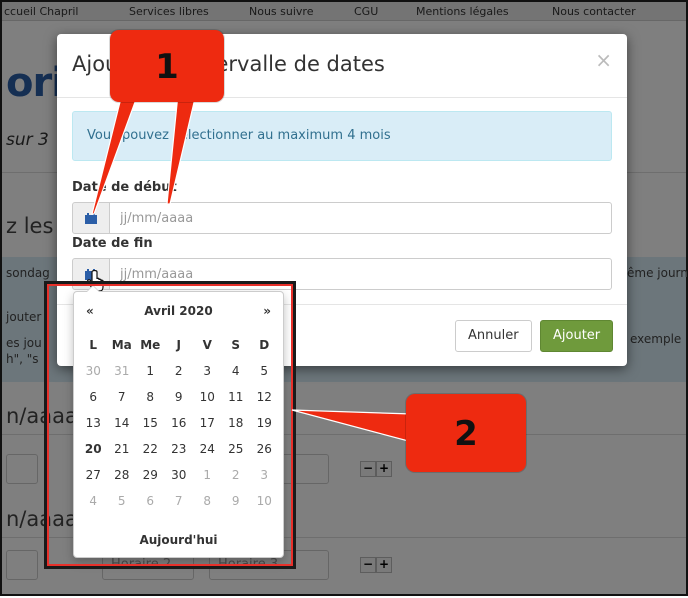 The height and width of the screenshot is (598, 688). What do you see at coordinates (167, 66) in the screenshot?
I see `annotation-callout-1: 1` at bounding box center [167, 66].